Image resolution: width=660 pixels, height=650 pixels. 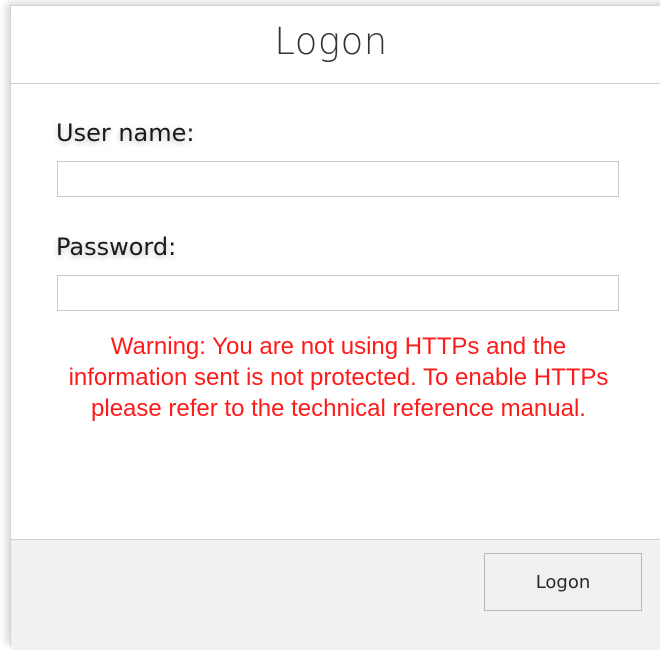 What do you see at coordinates (563, 582) in the screenshot?
I see `logon-button: Logon` at bounding box center [563, 582].